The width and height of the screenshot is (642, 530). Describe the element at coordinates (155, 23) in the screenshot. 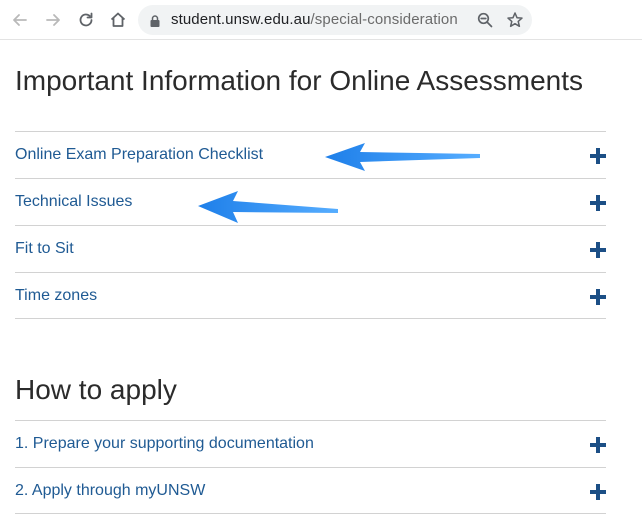

I see `lock-icon` at that location.